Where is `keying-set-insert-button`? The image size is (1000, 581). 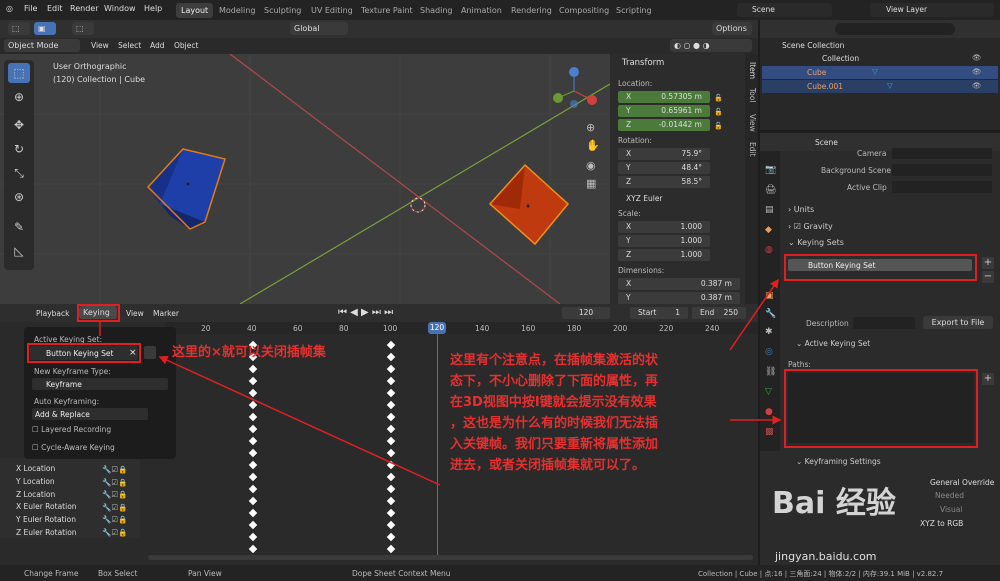 keying-set-insert-button is located at coordinates (150, 352).